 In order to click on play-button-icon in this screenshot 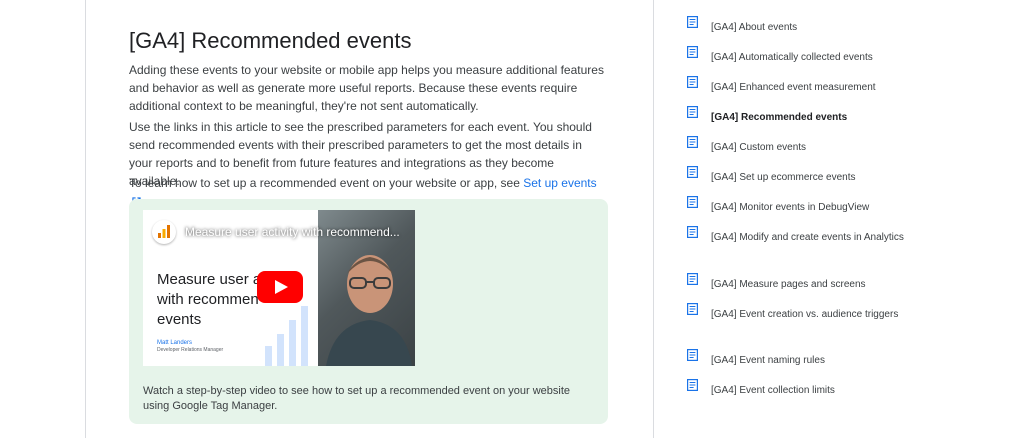, I will do `click(280, 287)`.